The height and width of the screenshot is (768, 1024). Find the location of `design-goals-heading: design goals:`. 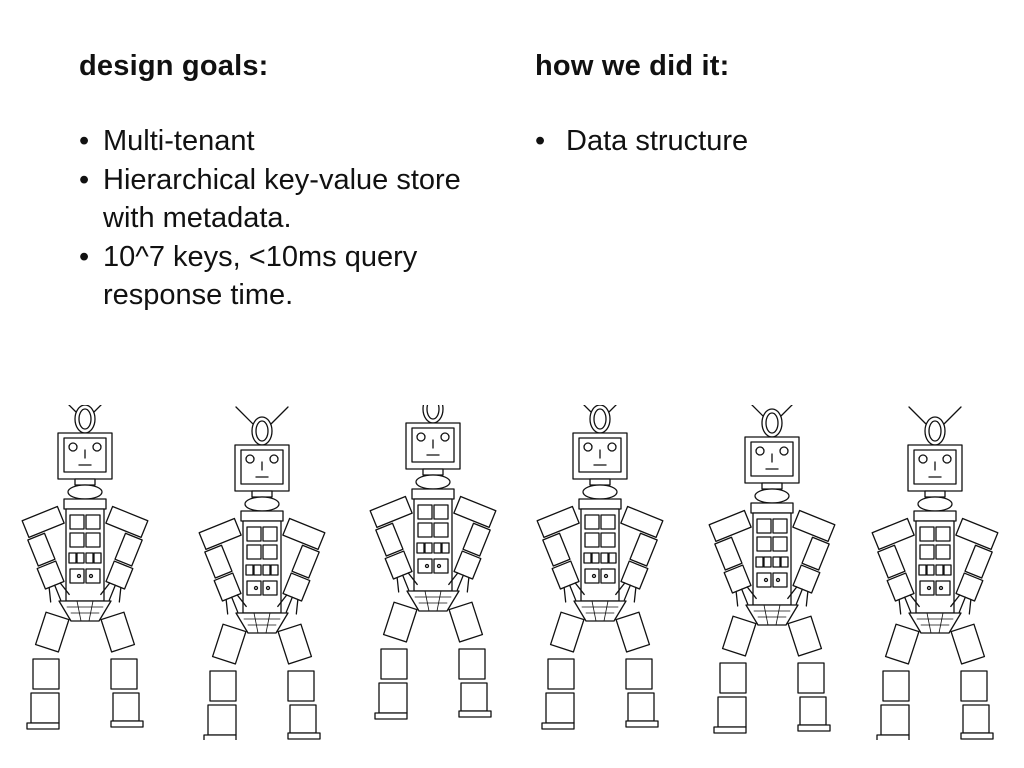

design-goals-heading: design goals: is located at coordinates (174, 66).